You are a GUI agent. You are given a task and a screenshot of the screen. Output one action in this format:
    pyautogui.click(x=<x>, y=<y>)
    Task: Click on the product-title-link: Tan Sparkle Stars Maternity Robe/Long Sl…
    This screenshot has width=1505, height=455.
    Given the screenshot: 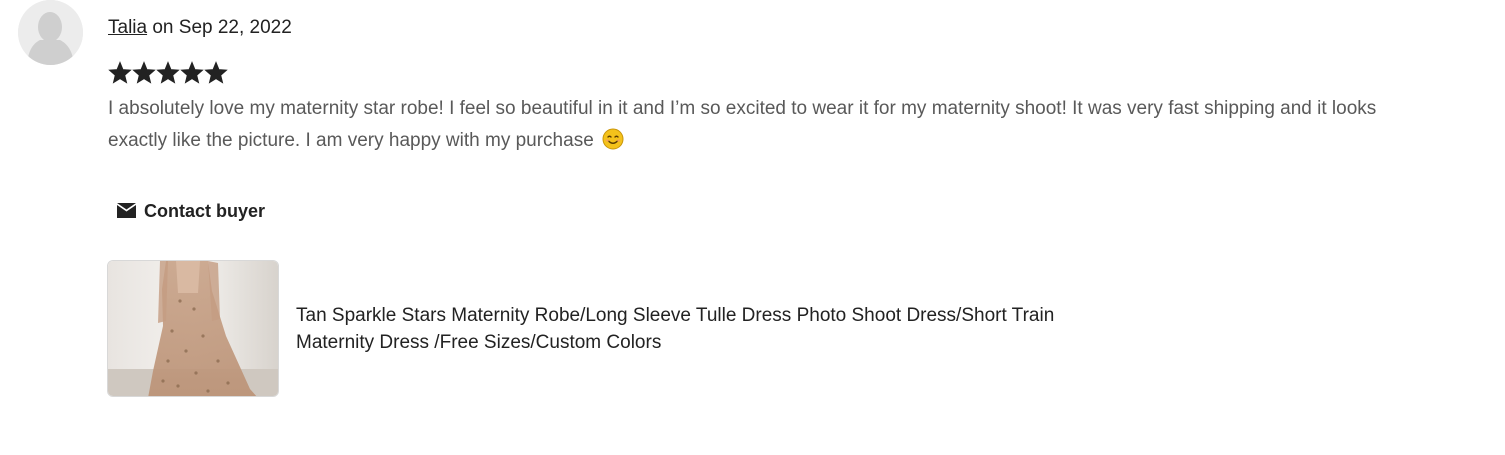 What is the action you would take?
    pyautogui.click(x=706, y=329)
    